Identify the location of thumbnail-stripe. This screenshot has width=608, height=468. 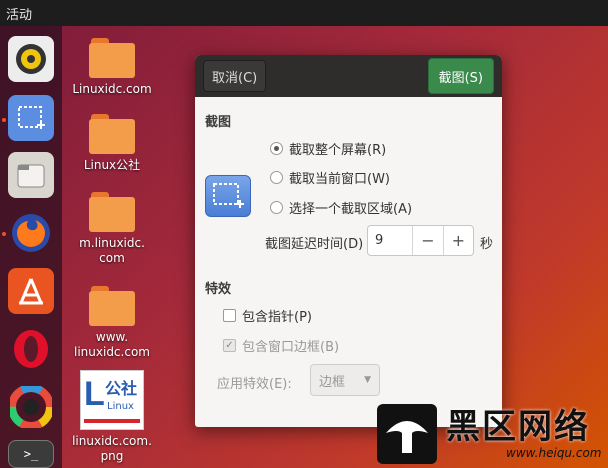
(112, 421).